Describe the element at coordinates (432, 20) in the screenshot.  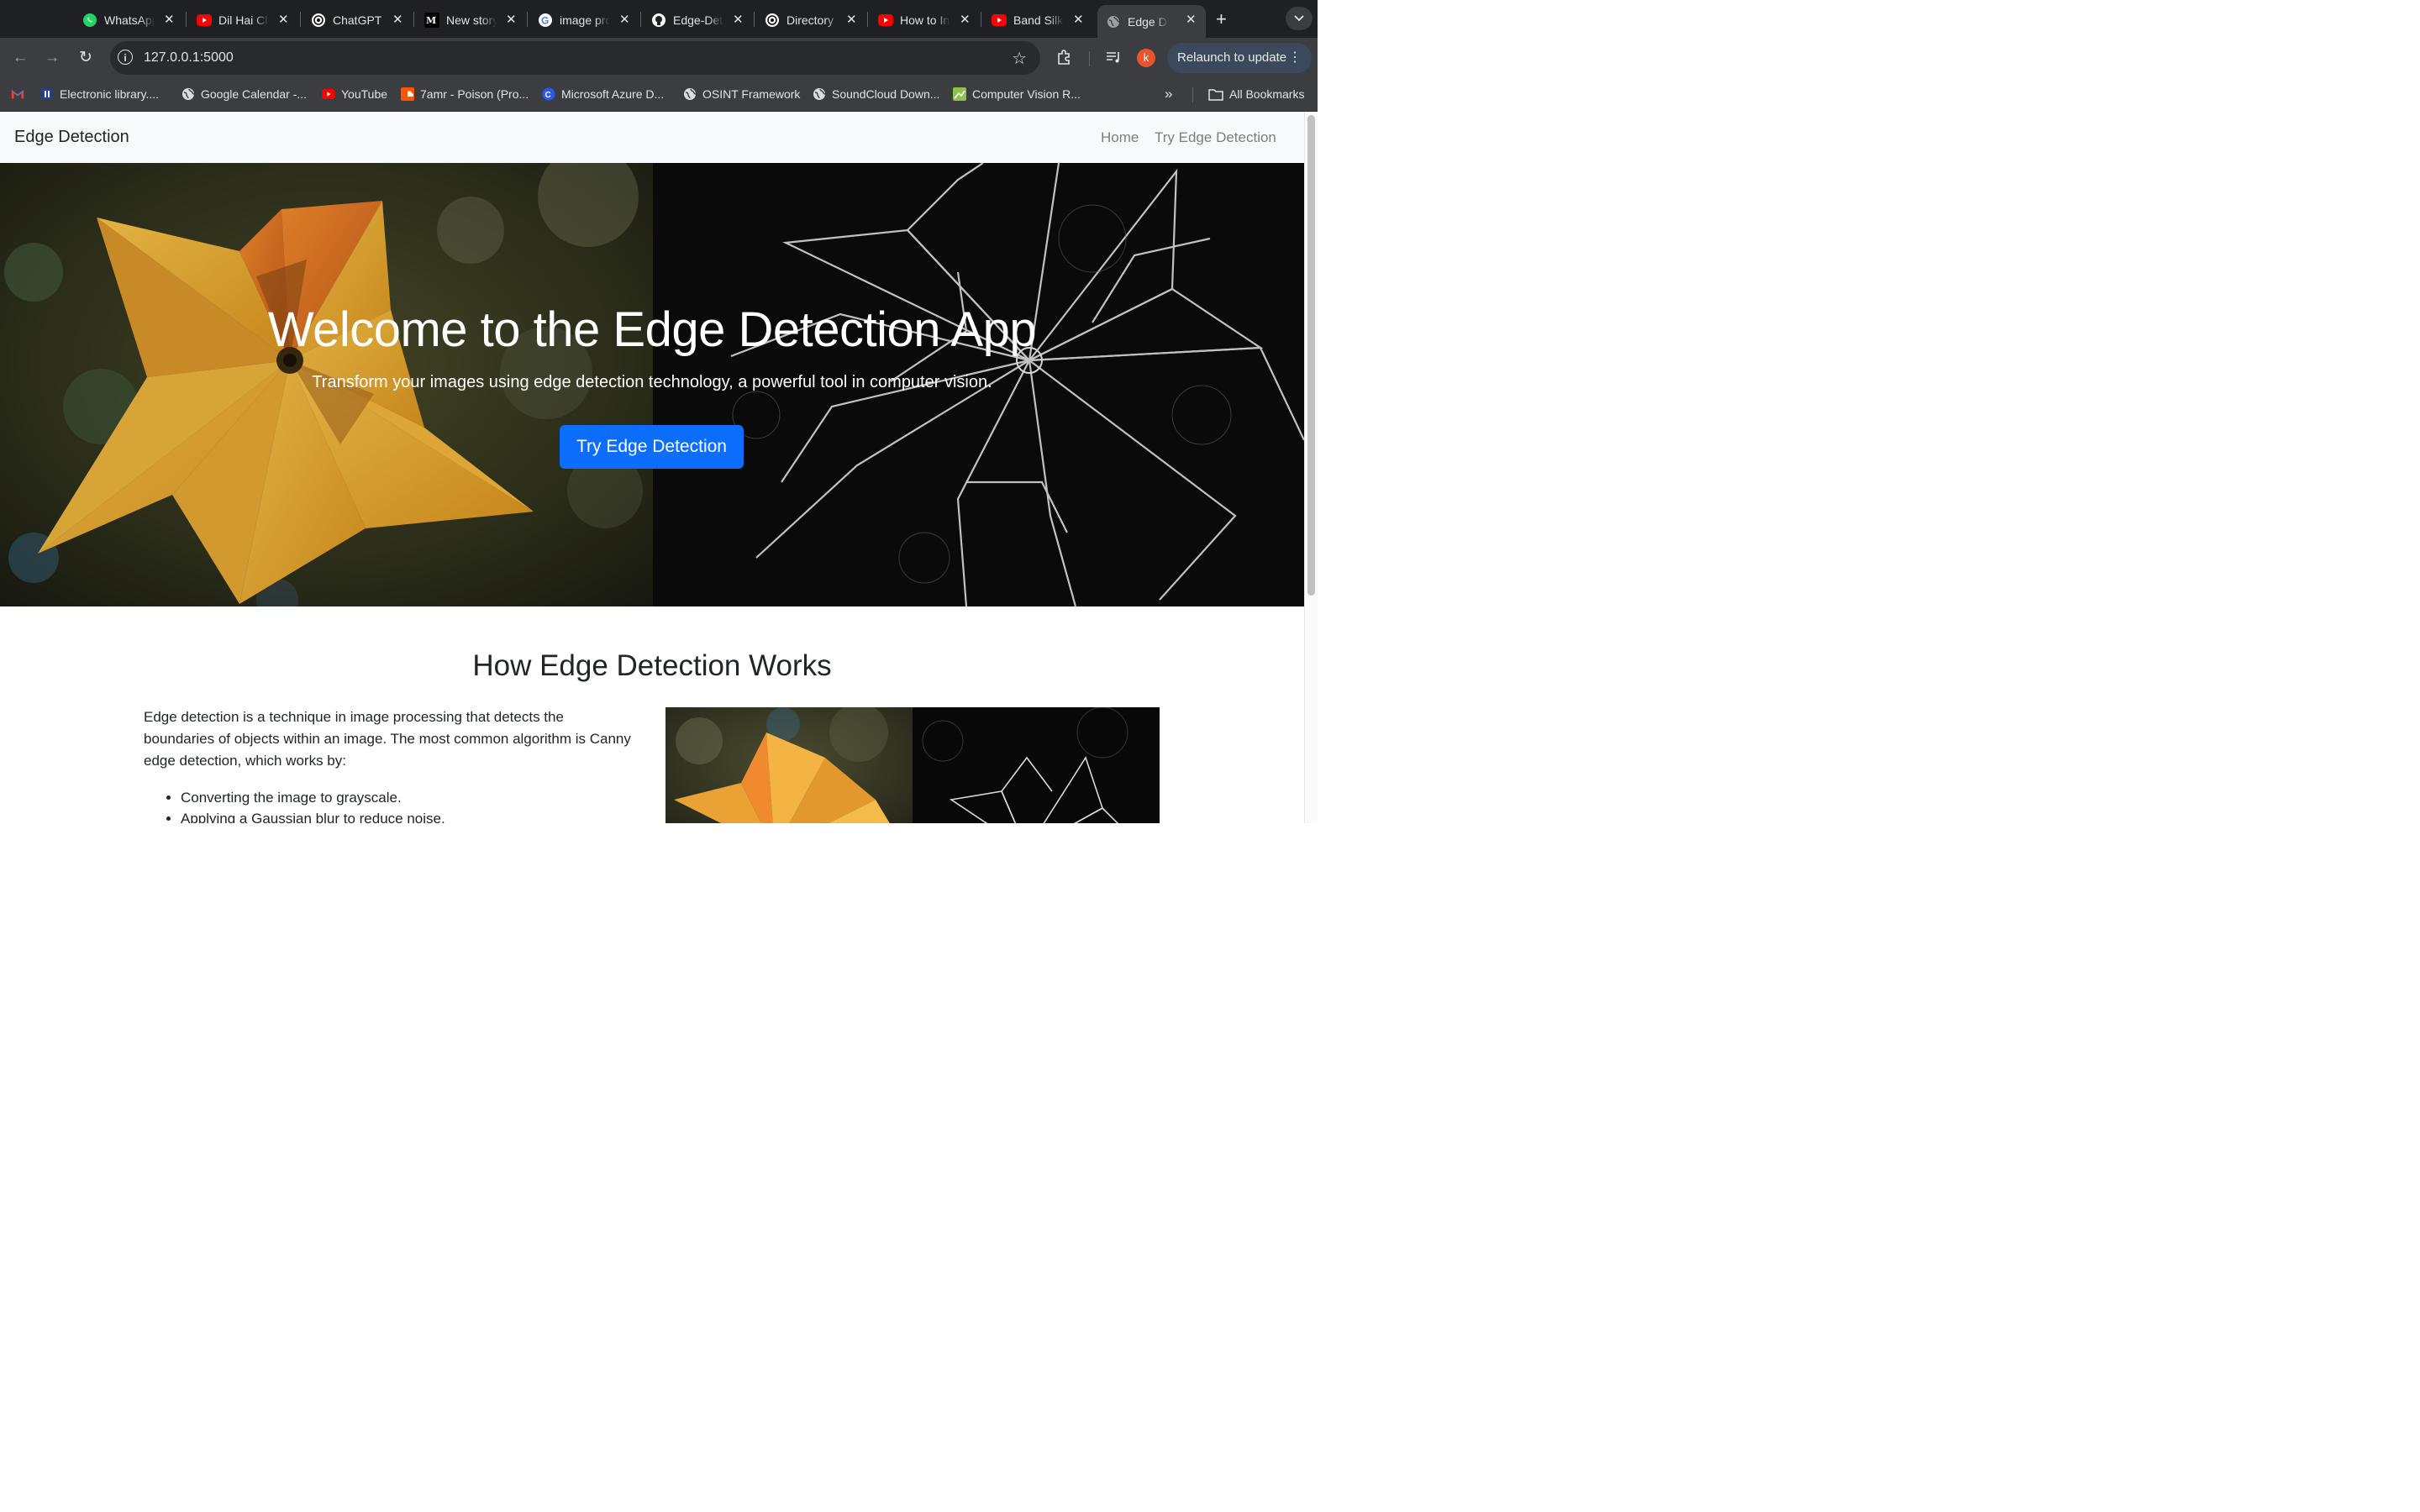
I see `medium-icon: M` at that location.